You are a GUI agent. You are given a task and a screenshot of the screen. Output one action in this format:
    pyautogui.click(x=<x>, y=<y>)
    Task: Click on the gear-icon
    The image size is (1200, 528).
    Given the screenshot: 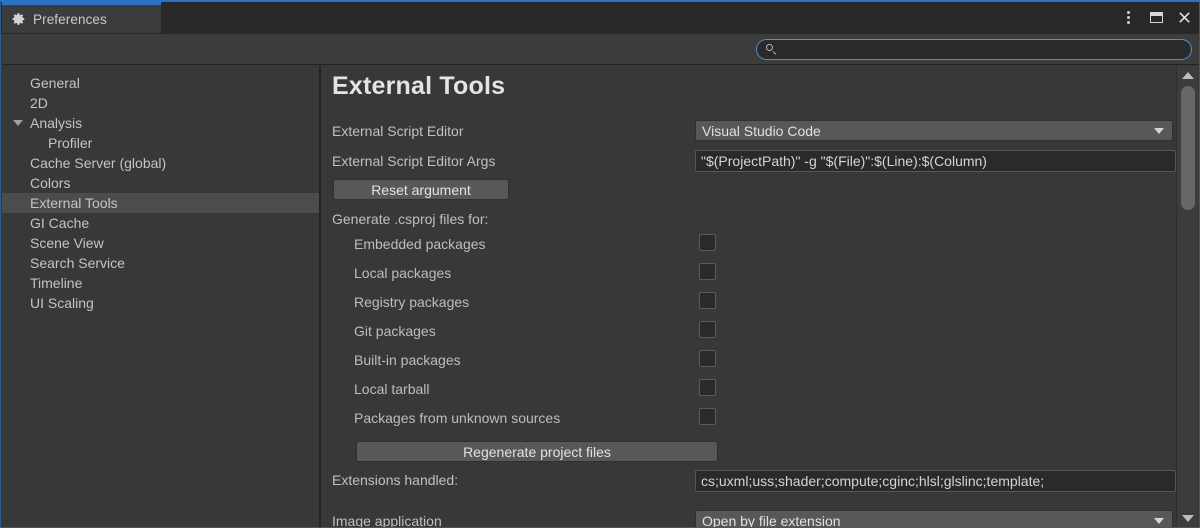 What is the action you would take?
    pyautogui.click(x=19, y=19)
    